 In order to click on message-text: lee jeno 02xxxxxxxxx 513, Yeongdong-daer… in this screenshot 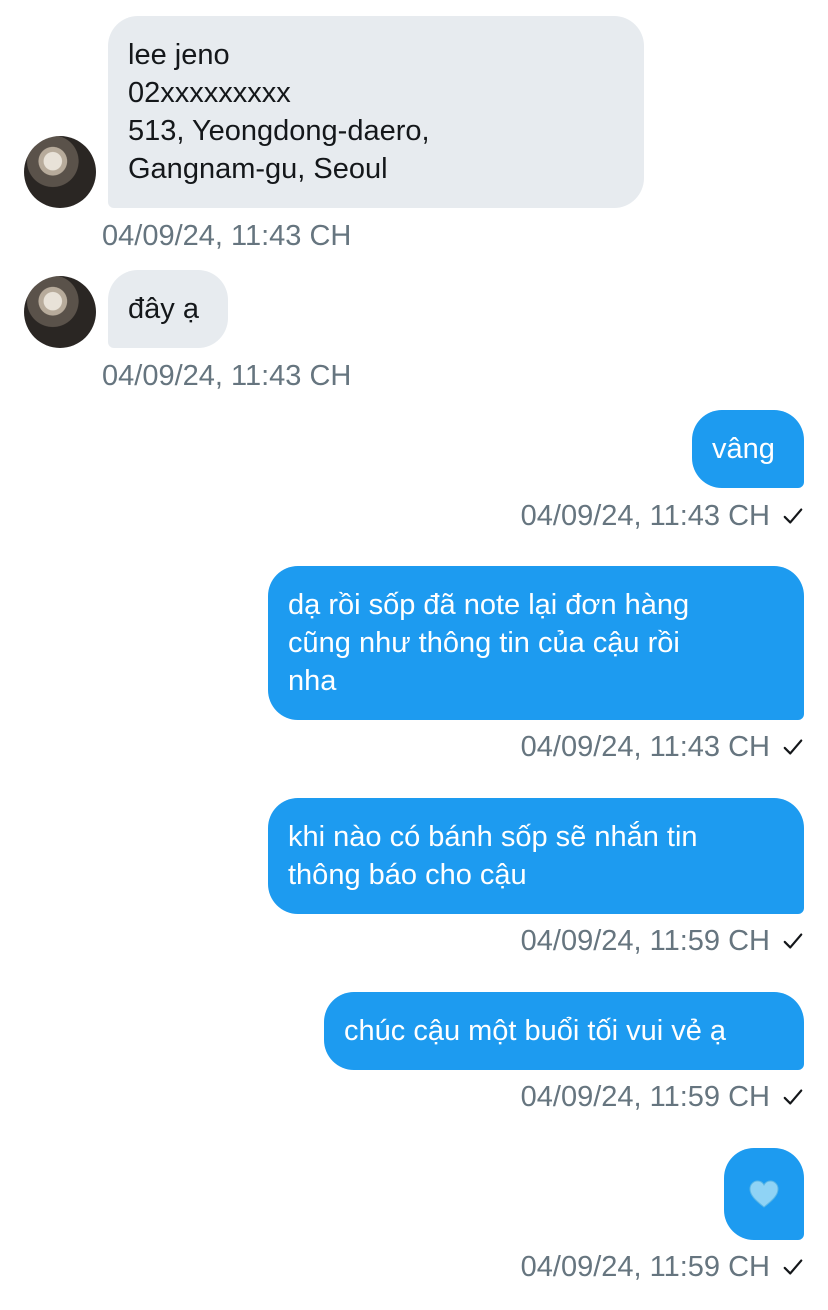, I will do `click(279, 112)`.